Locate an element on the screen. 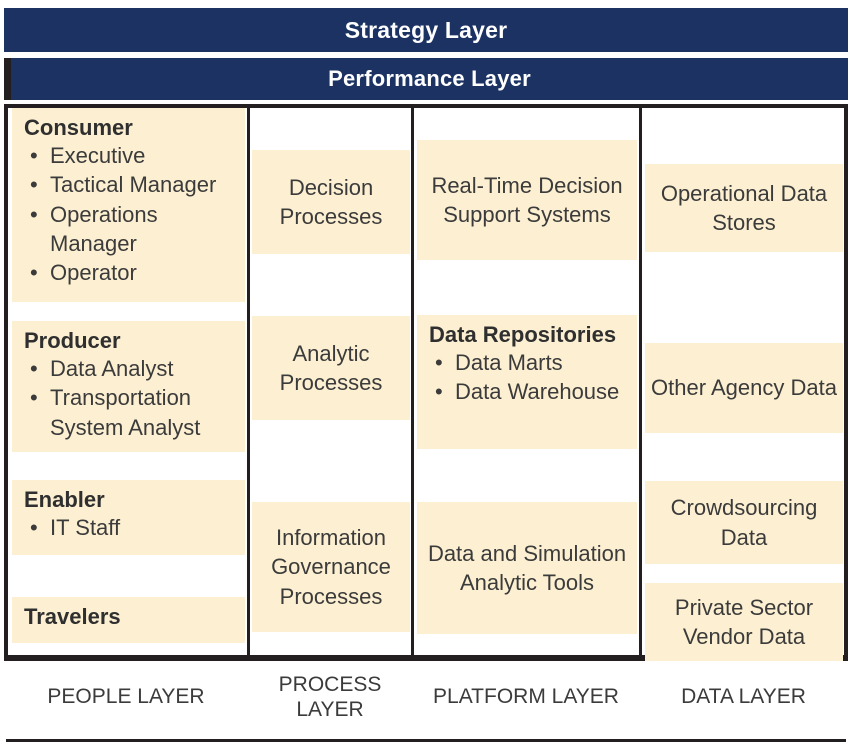  data-box-other-agency-data: Other Agency Data is located at coordinates (744, 388).